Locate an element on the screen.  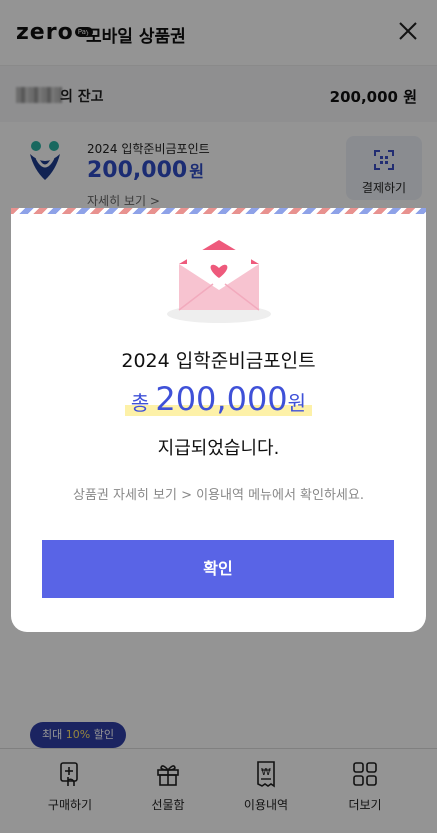
modal-note: 상품권 자세히 보기 > 이용내역 메뉴에서 확인하세요. is located at coordinates (218, 495).